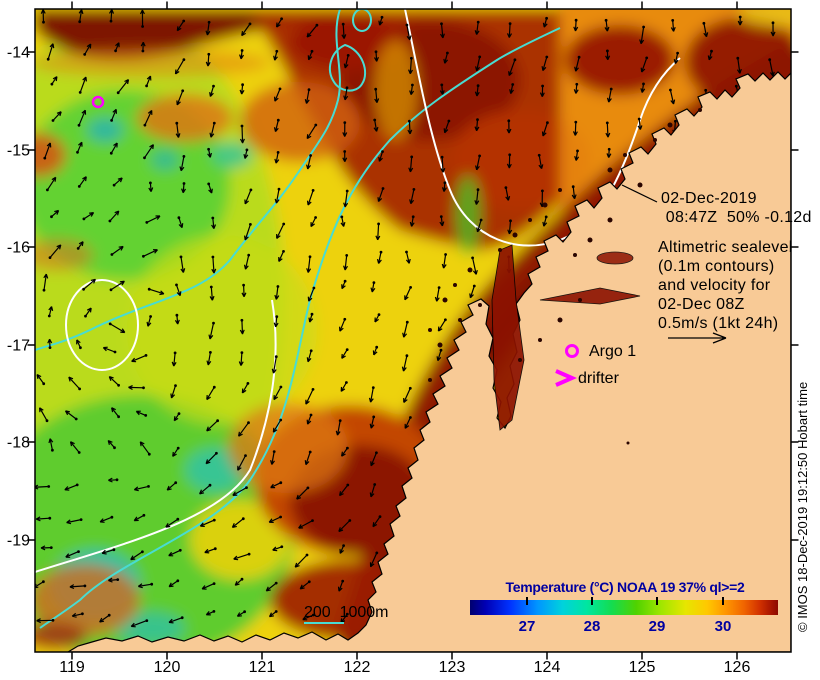 The width and height of the screenshot is (820, 680). Describe the element at coordinates (452, 667) in the screenshot. I see `x-tick-label: 123` at that location.